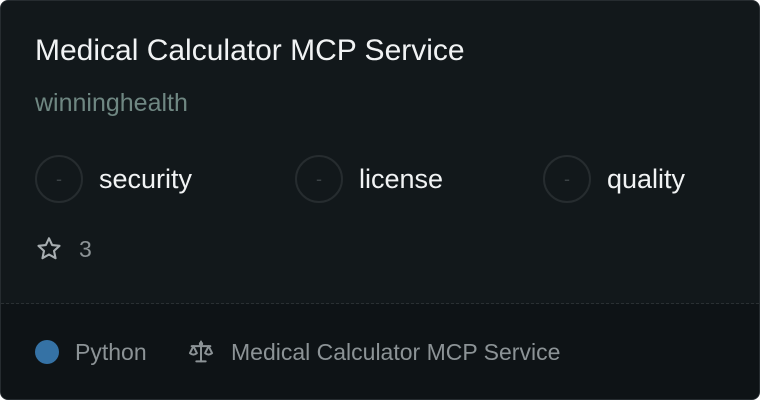 This screenshot has width=760, height=400. What do you see at coordinates (63, 249) in the screenshot?
I see `stars: 3` at bounding box center [63, 249].